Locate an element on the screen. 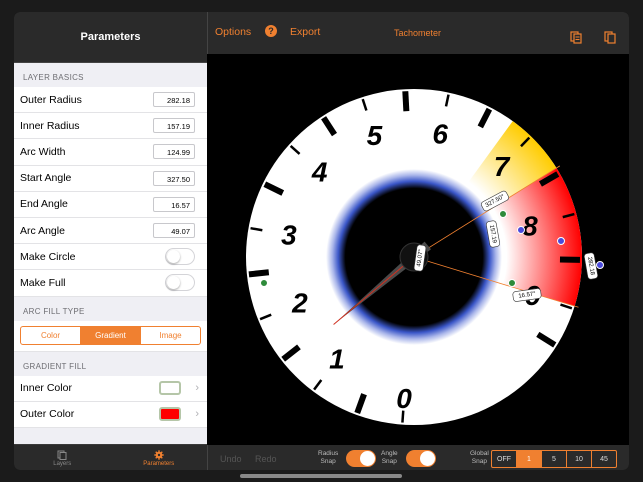 The image size is (643, 482). gauge-number-5: 5 is located at coordinates (375, 135).